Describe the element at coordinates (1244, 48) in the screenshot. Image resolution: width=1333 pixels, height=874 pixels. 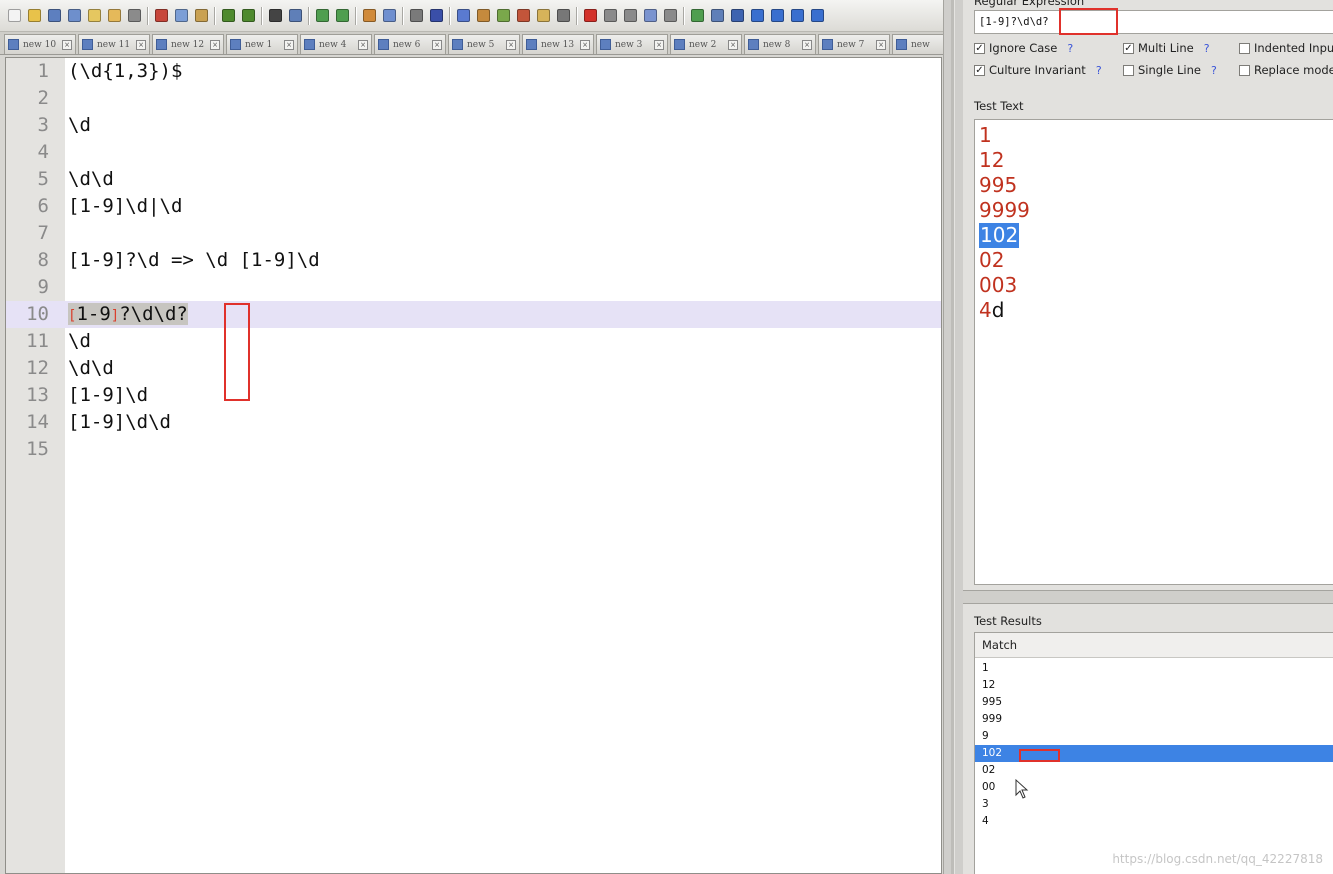
I see `indented-input-checkbox` at that location.